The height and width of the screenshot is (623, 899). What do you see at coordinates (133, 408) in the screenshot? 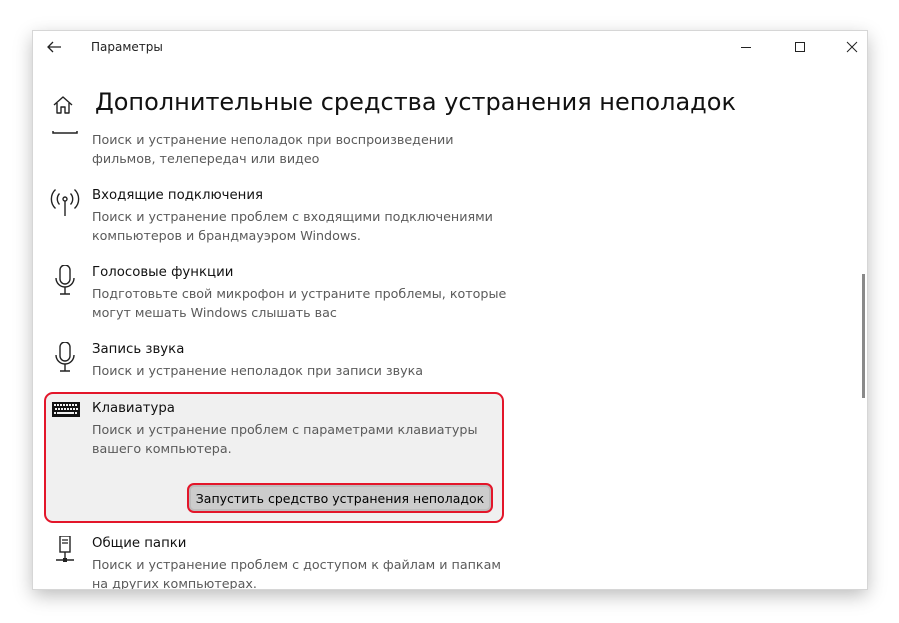
I see `item-title: Клавиатура` at bounding box center [133, 408].